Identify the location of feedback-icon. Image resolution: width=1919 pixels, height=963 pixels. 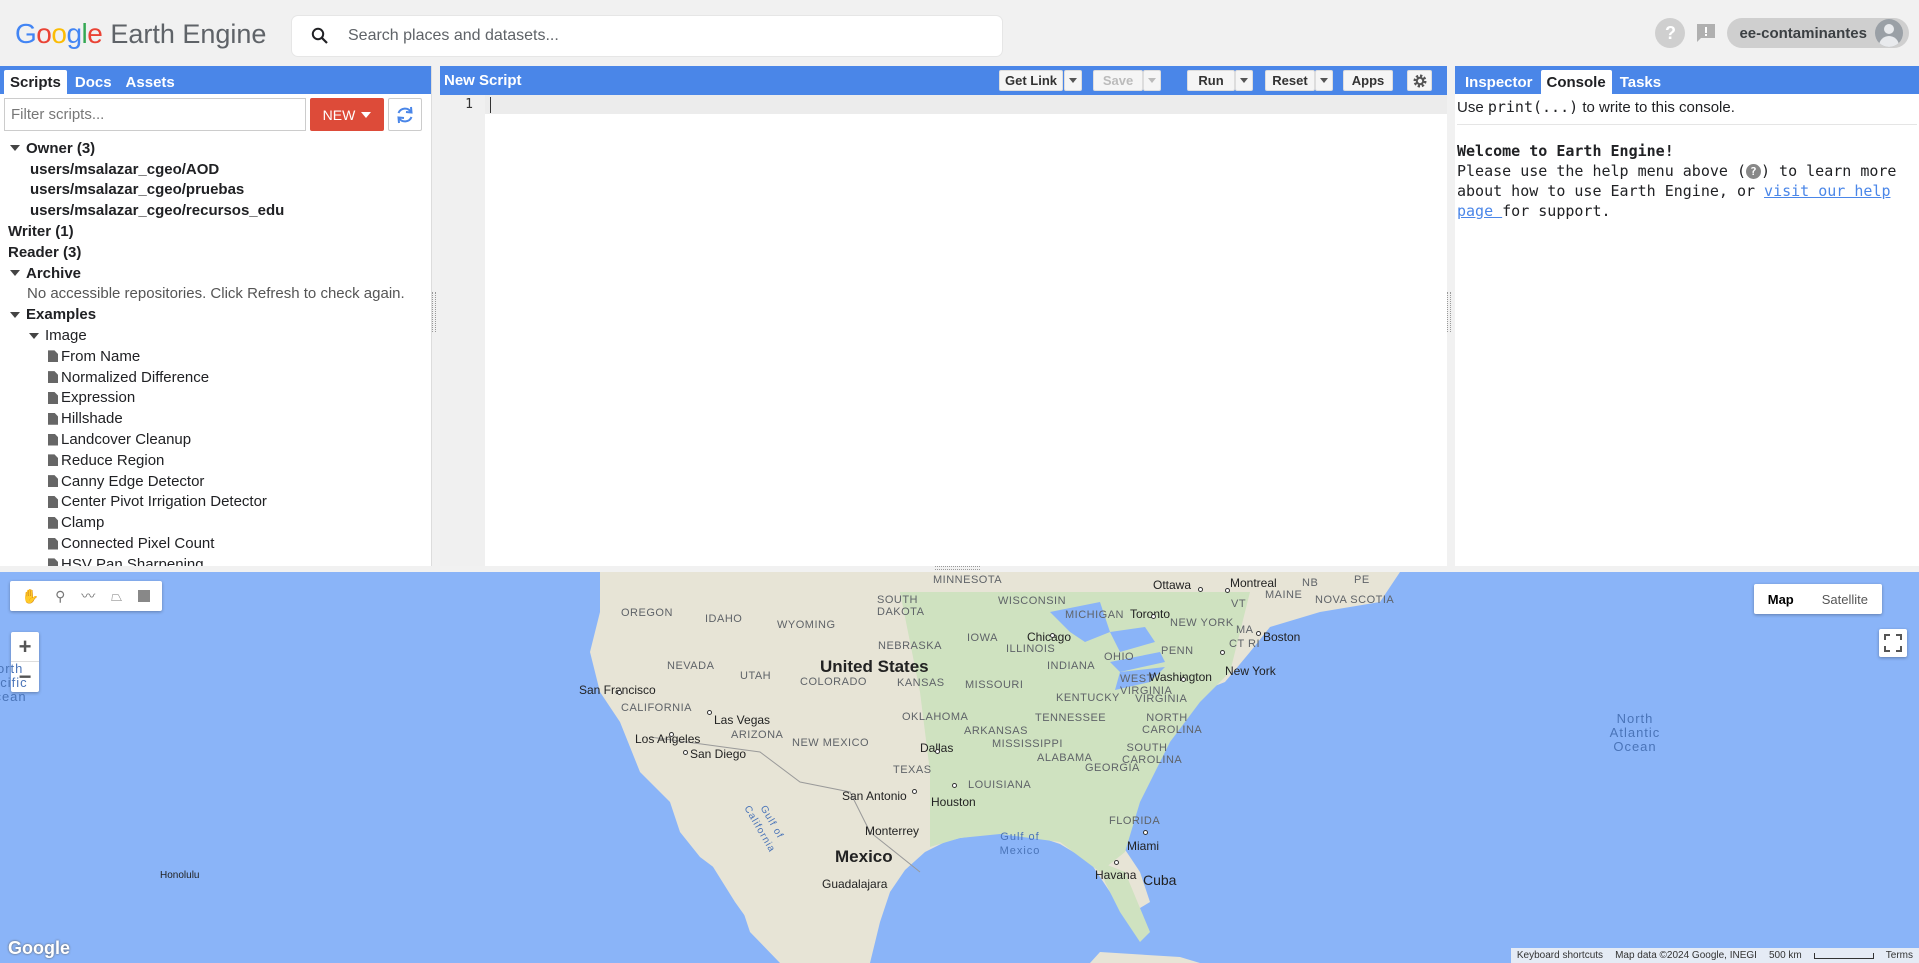
(1706, 33).